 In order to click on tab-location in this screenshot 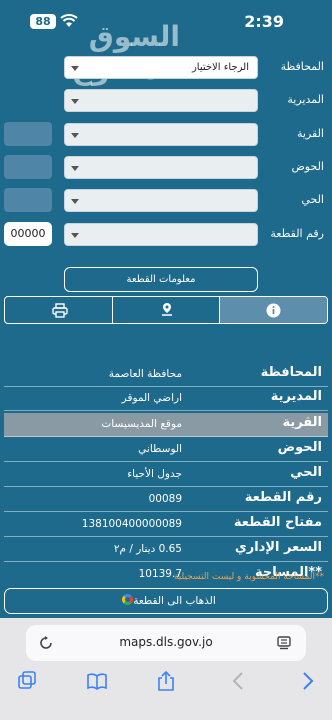, I will do `click(167, 310)`.